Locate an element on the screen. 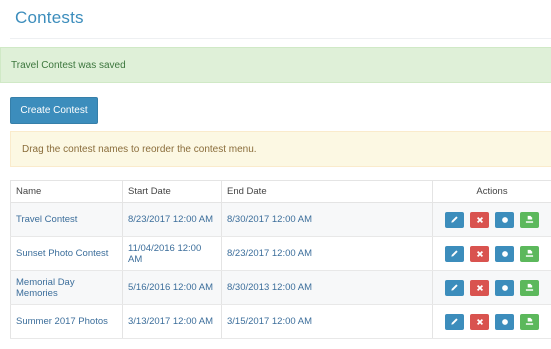  page-title: Contests is located at coordinates (49, 17).